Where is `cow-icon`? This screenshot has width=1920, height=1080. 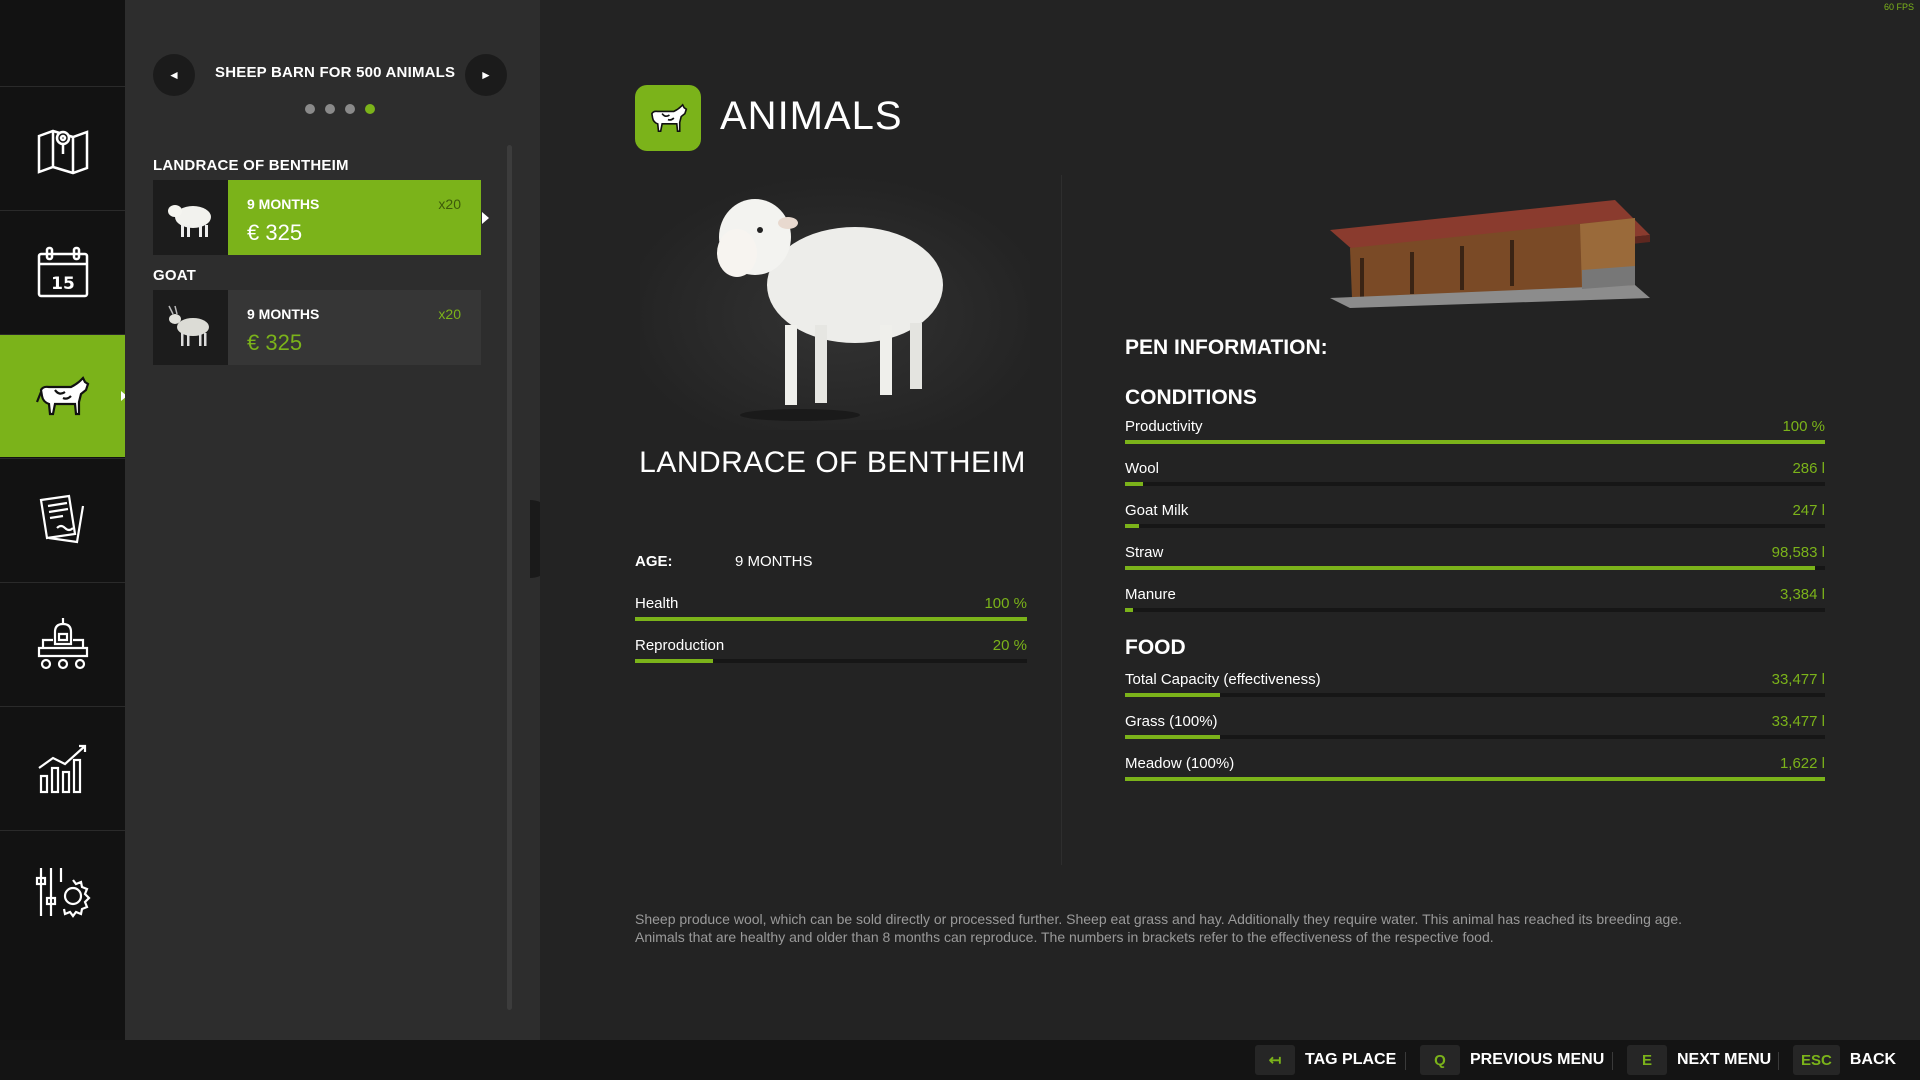 cow-icon is located at coordinates (62, 396).